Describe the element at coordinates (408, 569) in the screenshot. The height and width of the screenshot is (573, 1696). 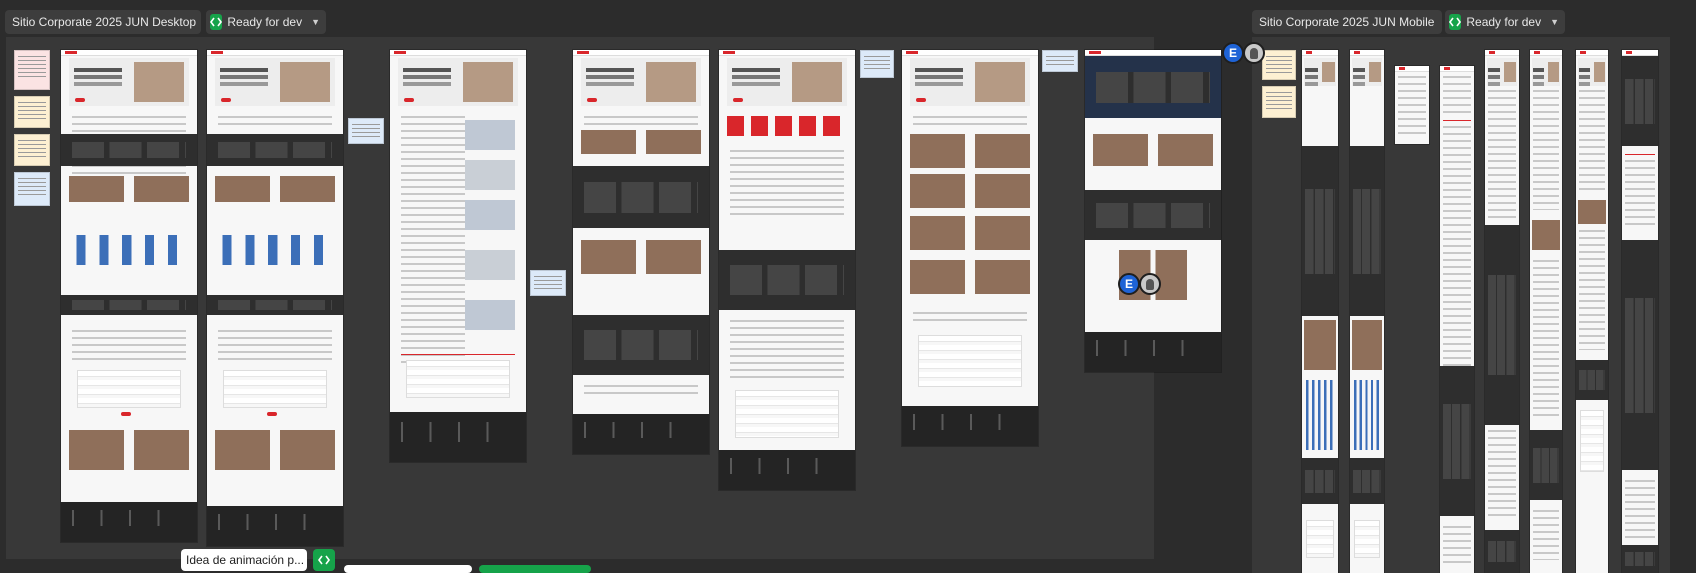
I see `partial-section-chip` at that location.